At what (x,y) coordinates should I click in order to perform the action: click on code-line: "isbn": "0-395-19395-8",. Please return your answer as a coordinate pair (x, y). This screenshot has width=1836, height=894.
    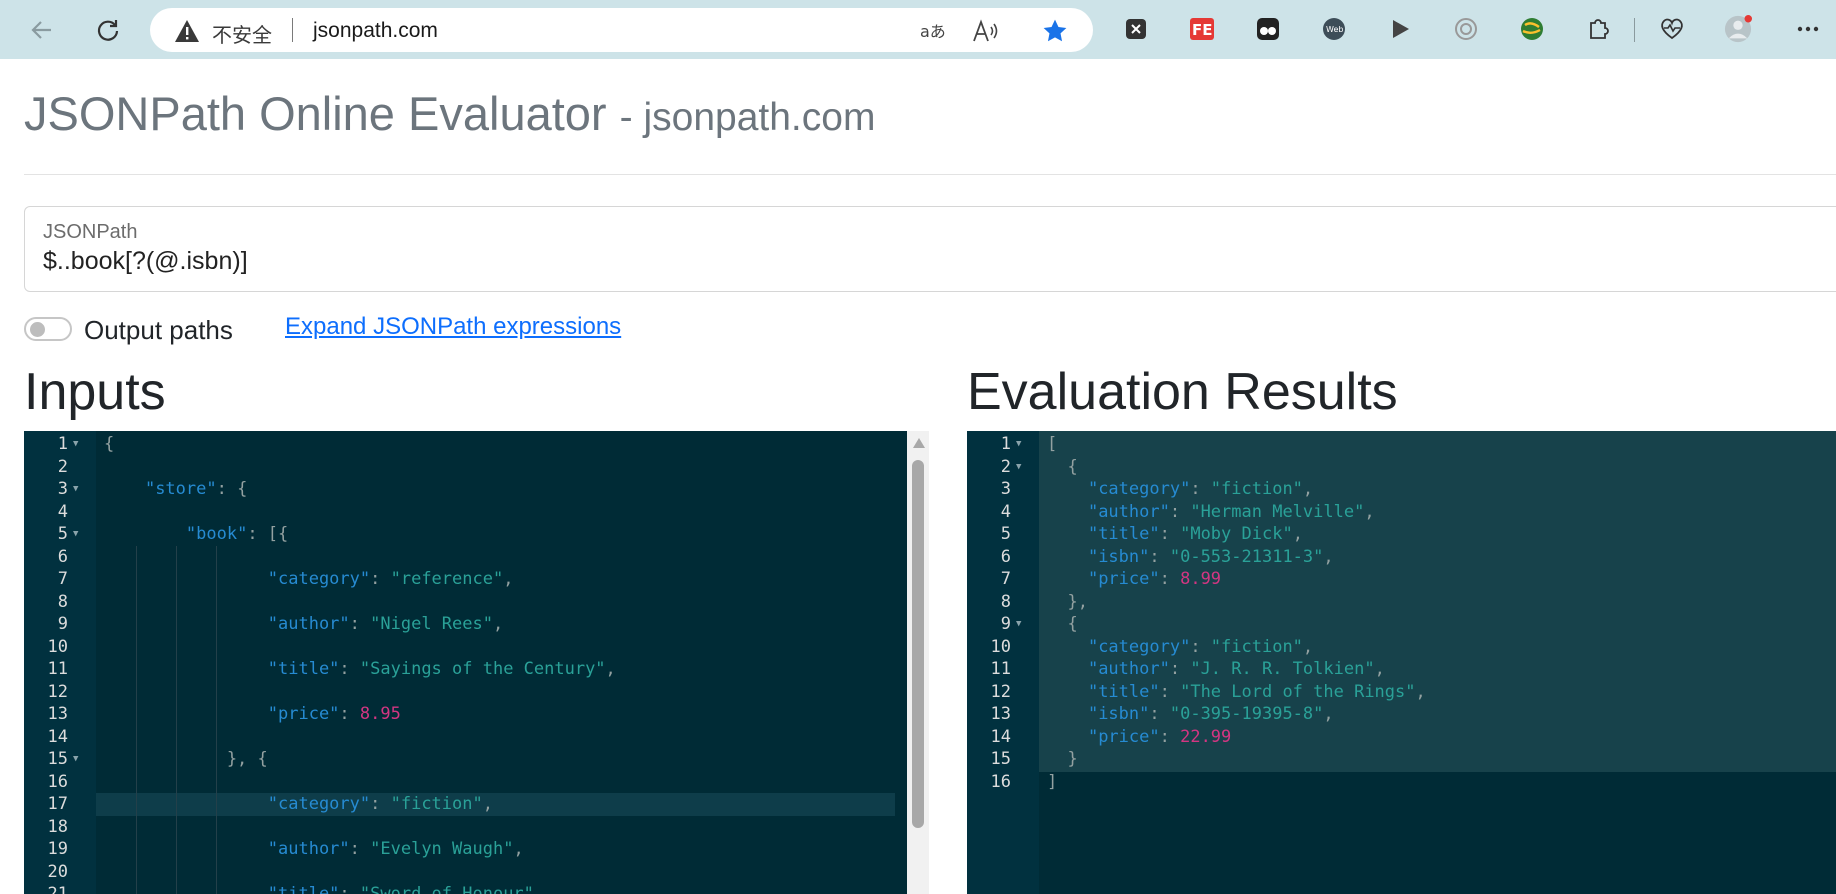
    Looking at the image, I should click on (1210, 714).